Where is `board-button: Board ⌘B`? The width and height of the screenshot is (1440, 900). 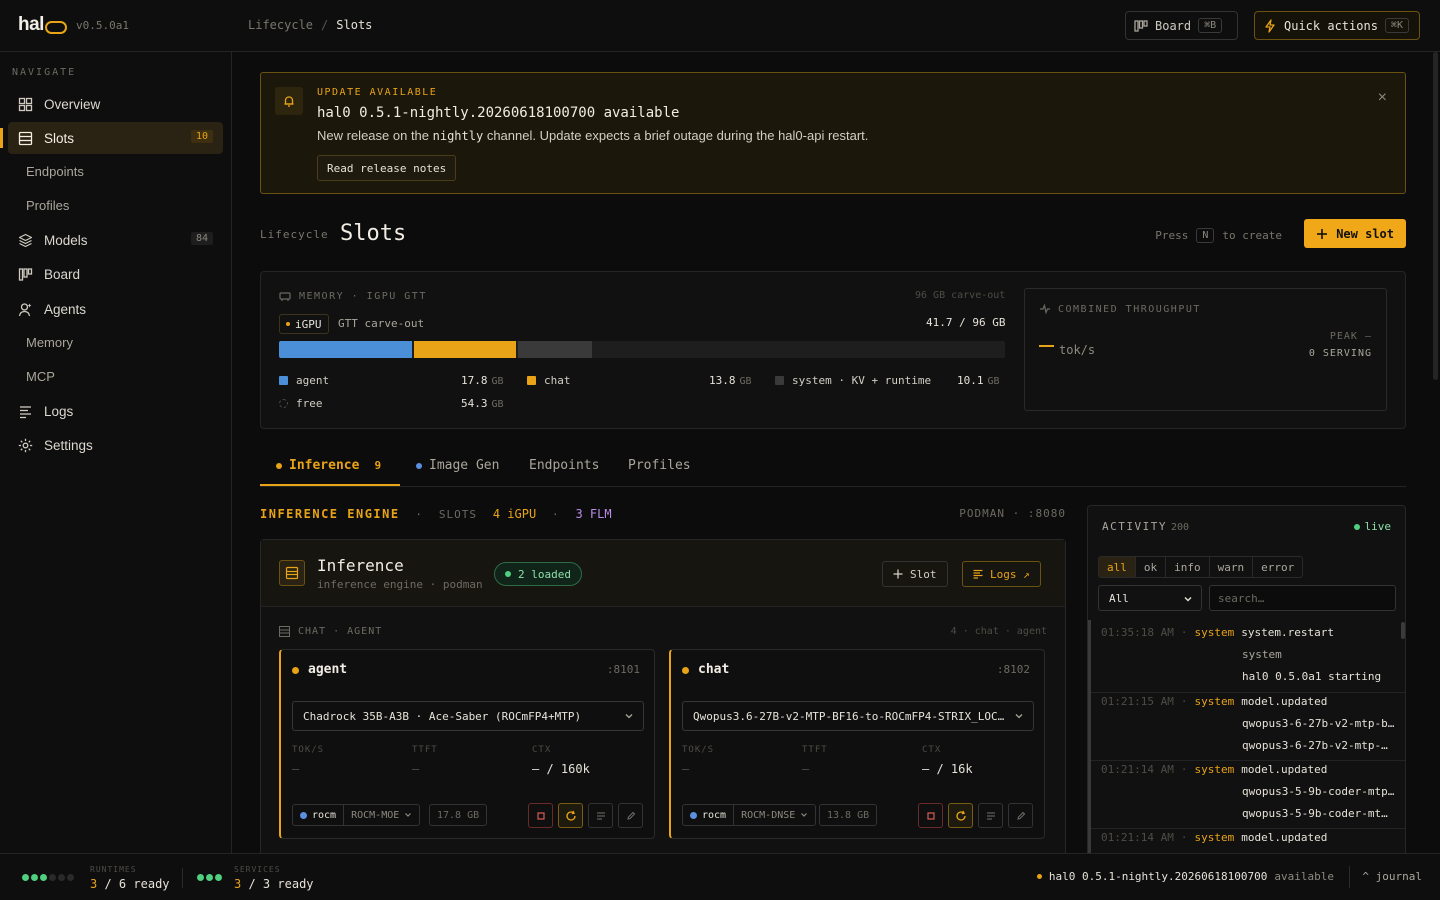 board-button: Board ⌘B is located at coordinates (1181, 25).